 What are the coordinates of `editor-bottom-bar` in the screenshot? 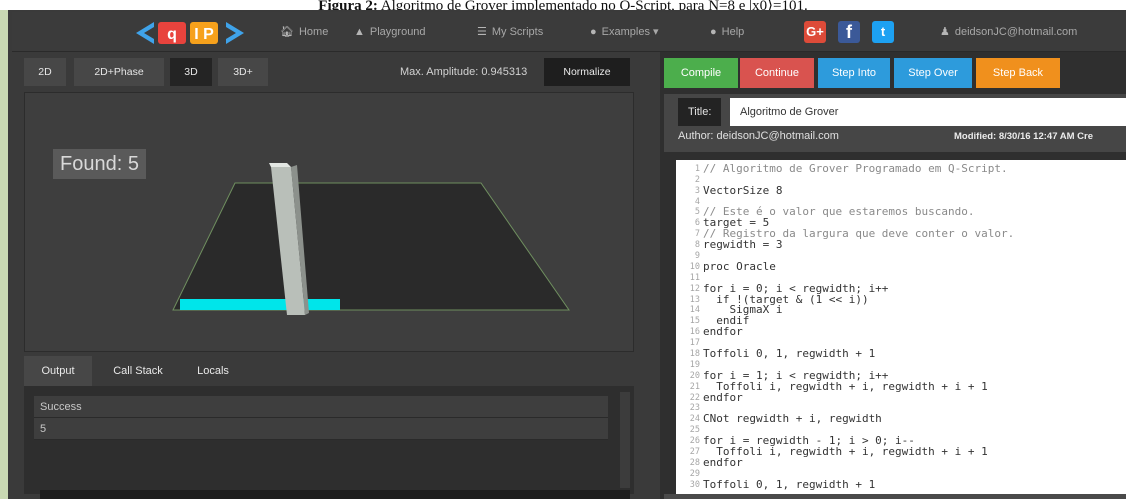 It's located at (895, 496).